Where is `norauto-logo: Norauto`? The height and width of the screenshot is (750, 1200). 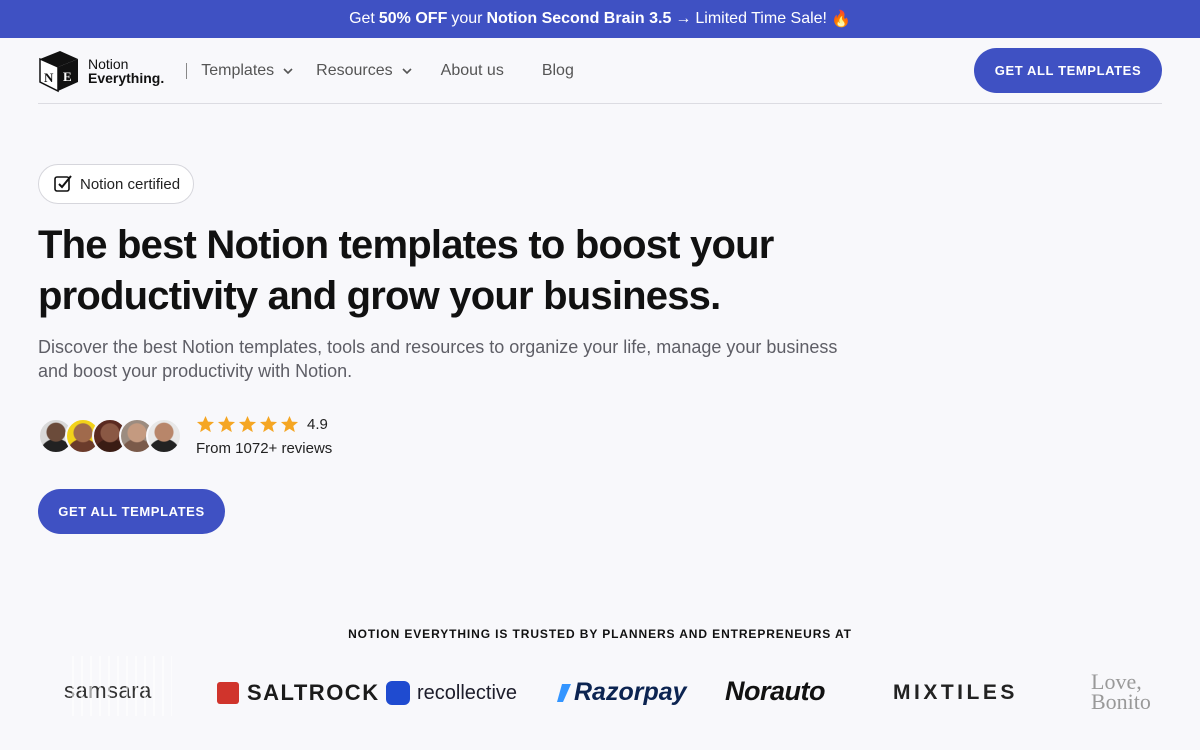 norauto-logo: Norauto is located at coordinates (775, 691).